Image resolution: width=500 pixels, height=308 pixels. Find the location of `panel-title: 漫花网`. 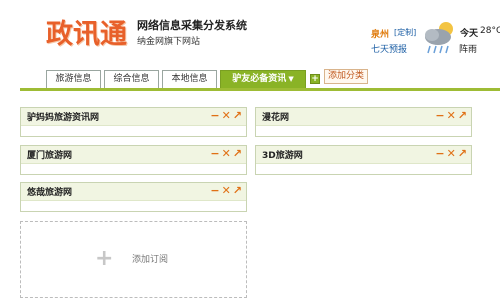

panel-title: 漫花网 is located at coordinates (275, 116).